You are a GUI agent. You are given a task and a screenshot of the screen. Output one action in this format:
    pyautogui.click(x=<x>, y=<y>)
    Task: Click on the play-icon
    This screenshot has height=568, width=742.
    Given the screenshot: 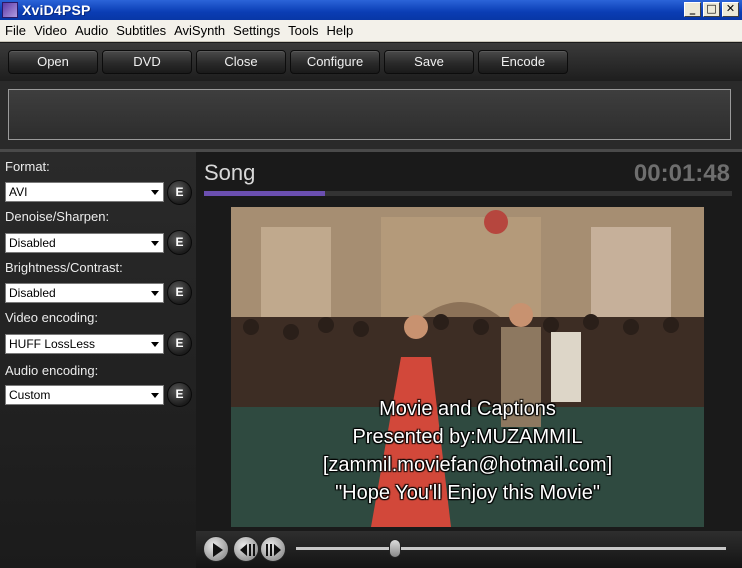 What is the action you would take?
    pyautogui.click(x=218, y=550)
    